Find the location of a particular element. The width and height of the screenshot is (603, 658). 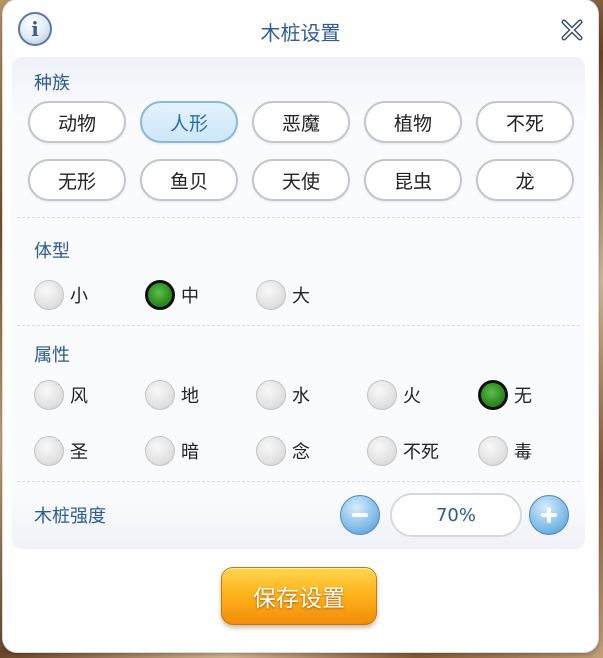

element-option-label: 火 is located at coordinates (412, 396).